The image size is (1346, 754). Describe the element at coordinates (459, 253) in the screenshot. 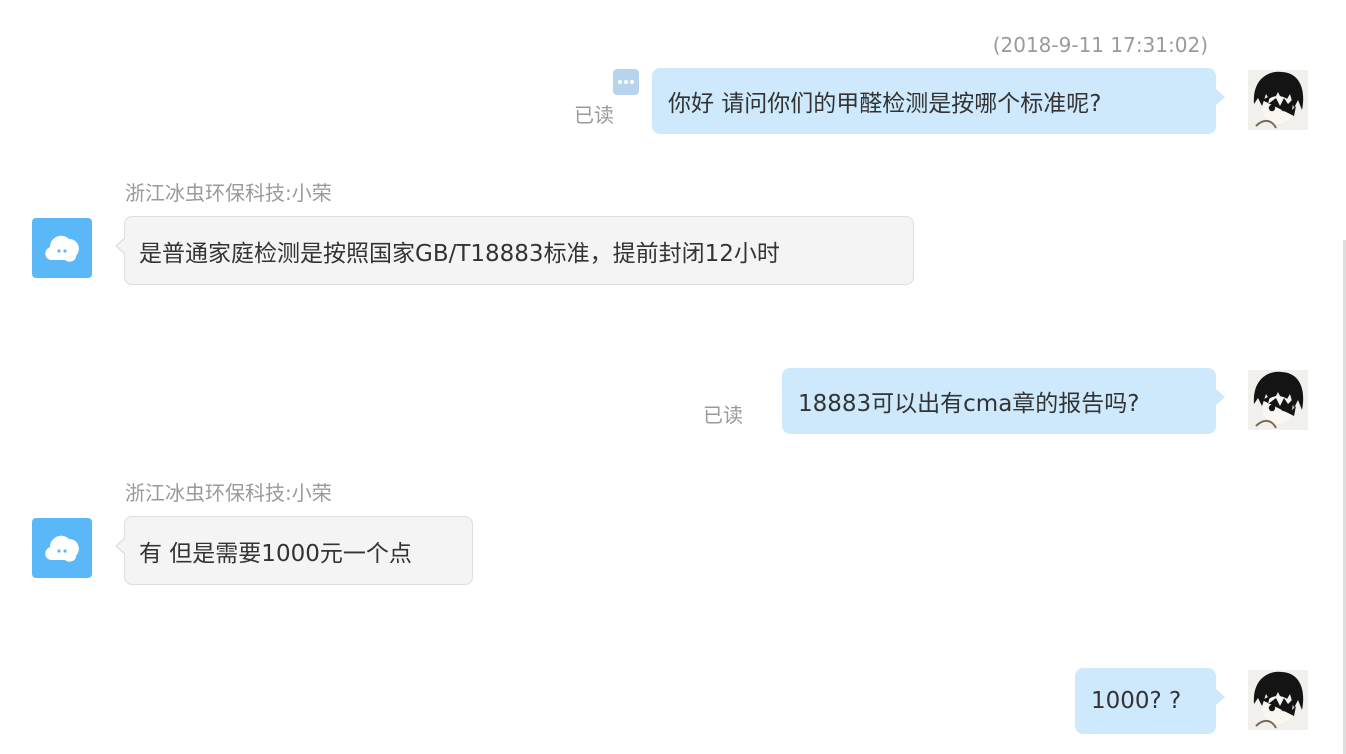

I see `message-text: 是普通家庭检测是按照国家GB/T18883标准，提前封闭12小时` at that location.